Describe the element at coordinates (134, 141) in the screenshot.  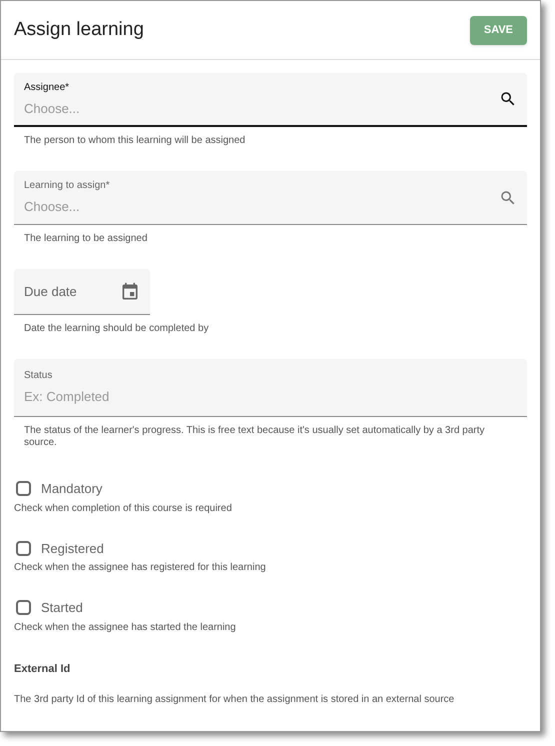
I see `helper-text: The person to whom this learning will be assigned` at that location.